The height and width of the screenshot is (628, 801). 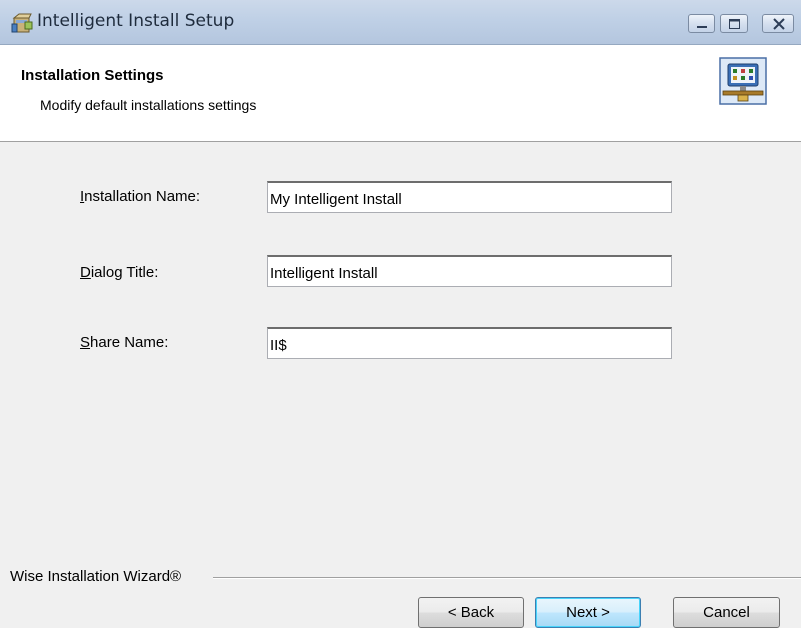 What do you see at coordinates (136, 21) in the screenshot?
I see `window-title: Intelligent Install Setup` at bounding box center [136, 21].